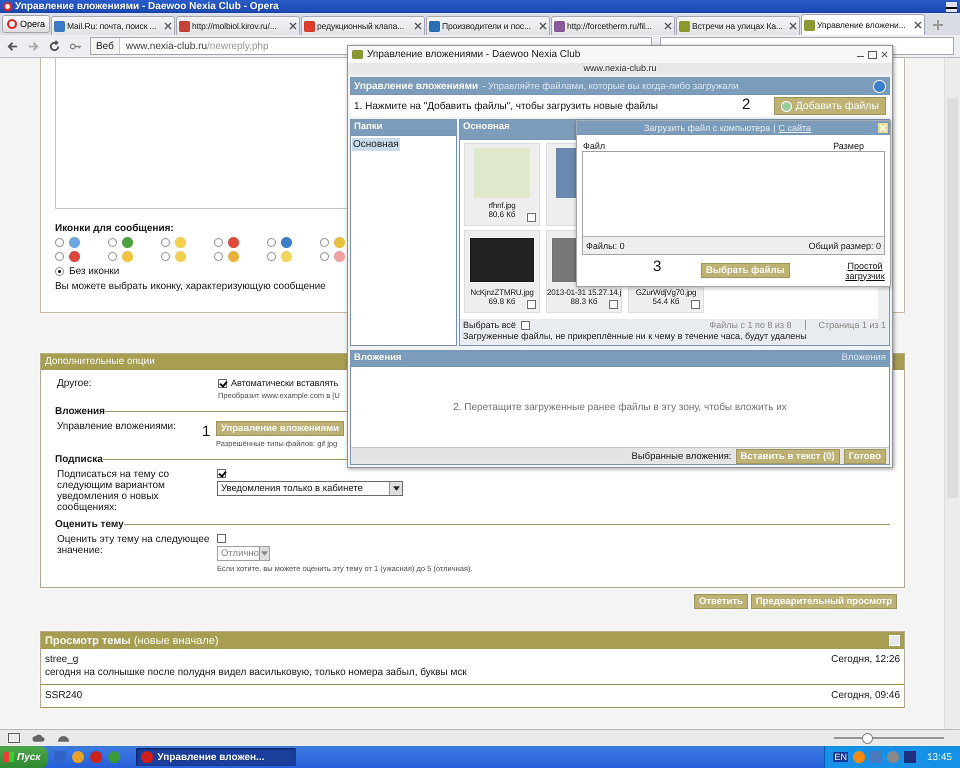 The height and width of the screenshot is (768, 960). I want to click on field-label: Управление вложениями:, so click(116, 427).